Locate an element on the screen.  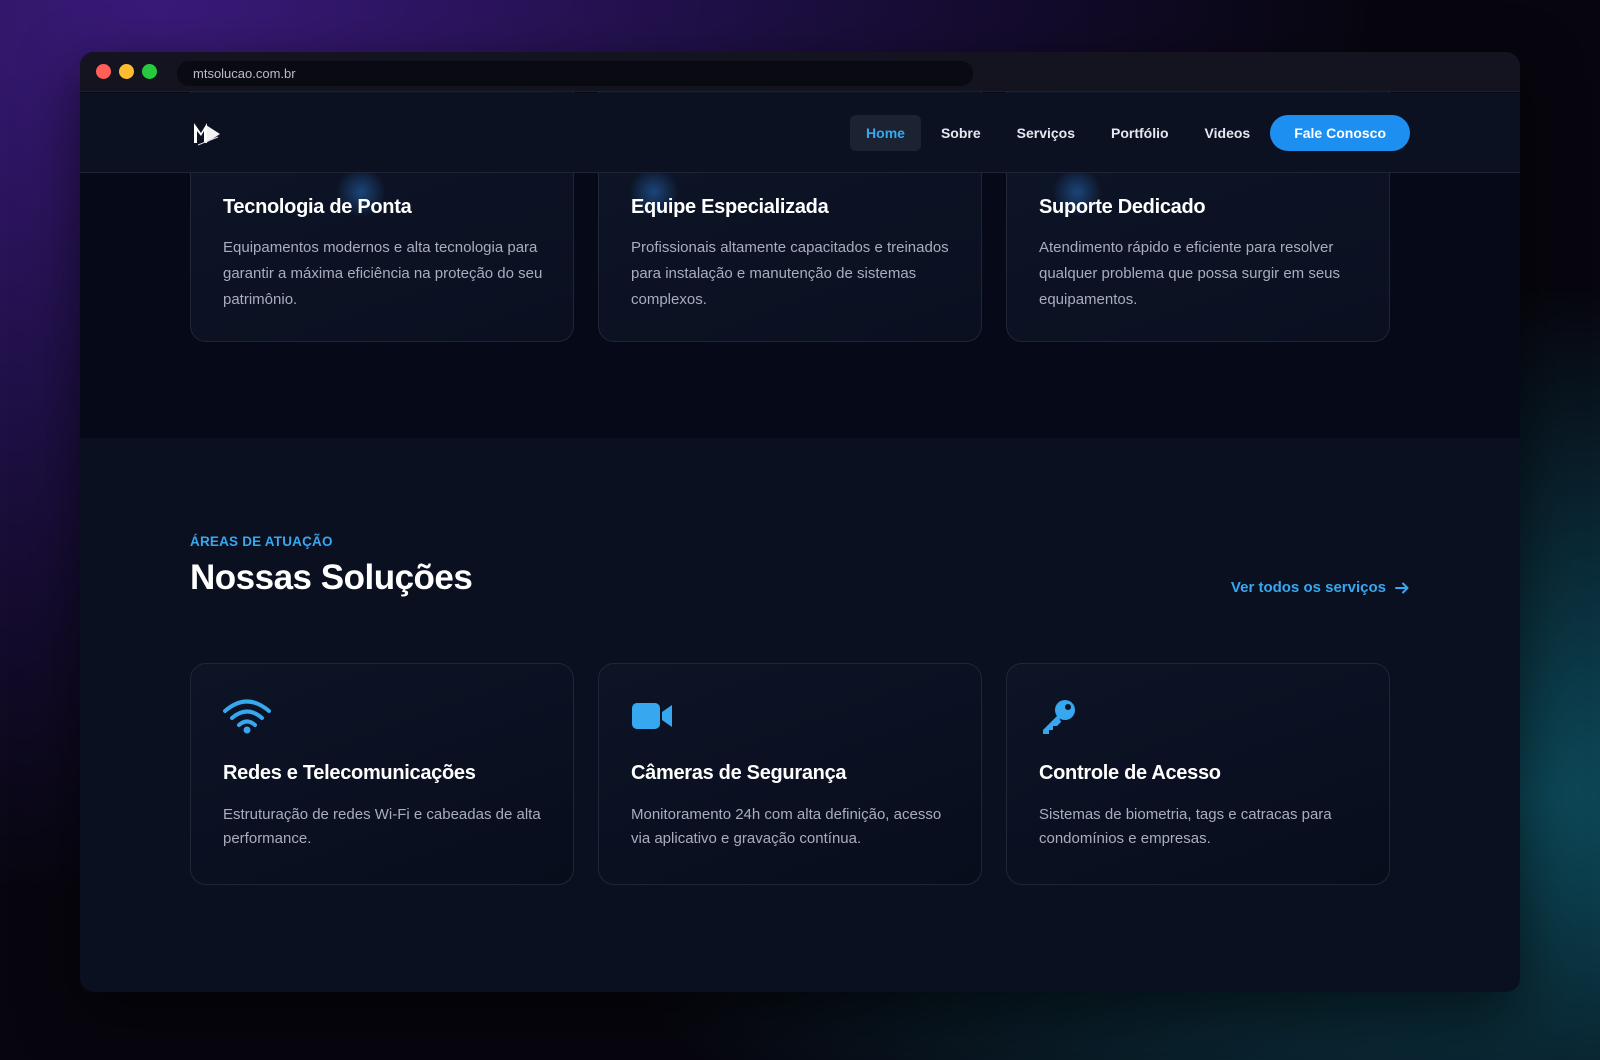
logo-icon is located at coordinates (207, 134).